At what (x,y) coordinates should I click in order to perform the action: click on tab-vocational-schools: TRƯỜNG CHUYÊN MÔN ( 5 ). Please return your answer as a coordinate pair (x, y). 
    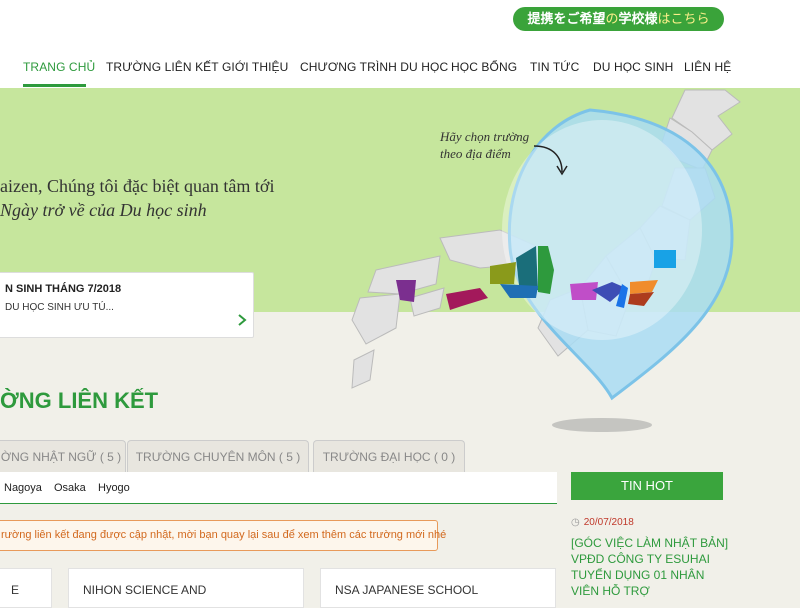
    Looking at the image, I should click on (218, 456).